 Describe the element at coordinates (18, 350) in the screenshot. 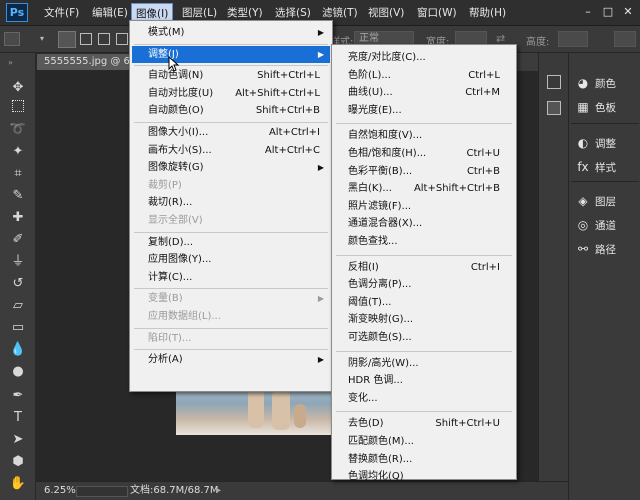

I see `blur-tool-icon: 💧` at that location.